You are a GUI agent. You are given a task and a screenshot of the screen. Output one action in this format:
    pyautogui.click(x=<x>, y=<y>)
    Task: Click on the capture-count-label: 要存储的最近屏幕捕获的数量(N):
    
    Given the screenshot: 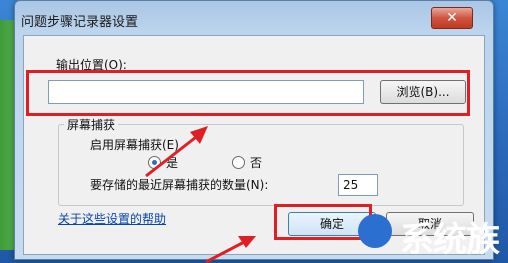 What is the action you would take?
    pyautogui.click(x=179, y=185)
    